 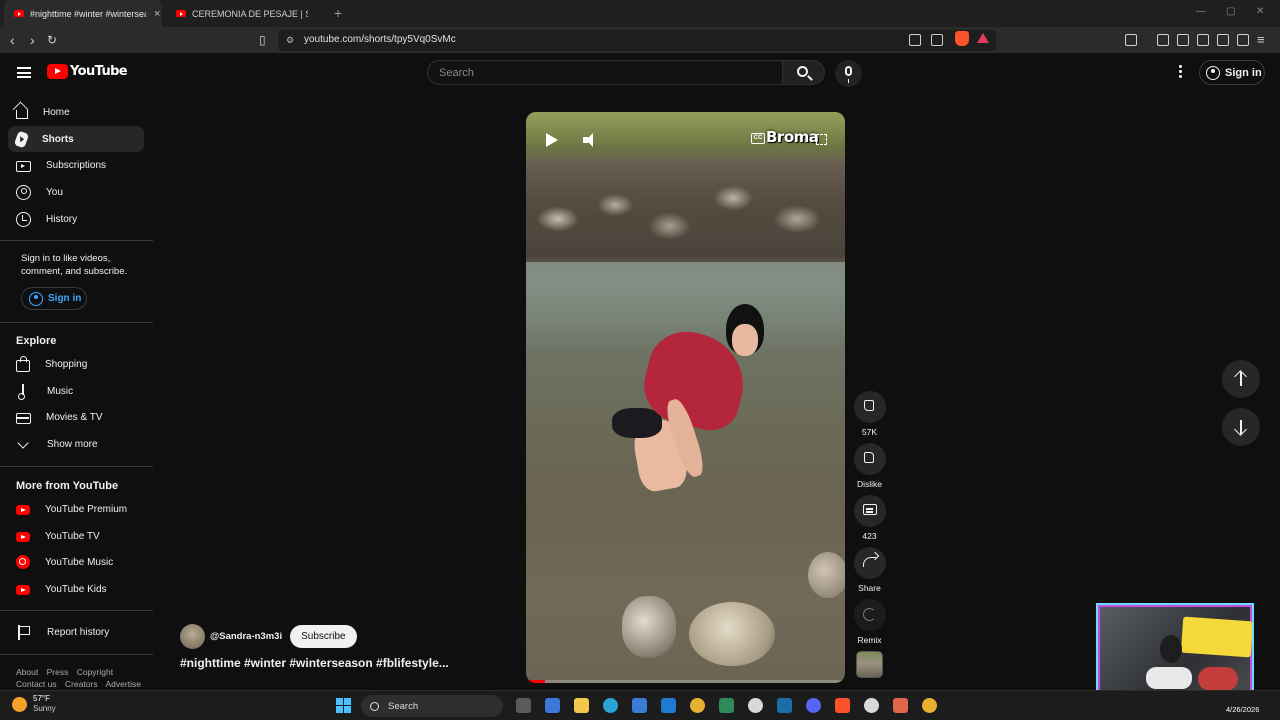 What do you see at coordinates (821, 139) in the screenshot?
I see `fullscreen-icon` at bounding box center [821, 139].